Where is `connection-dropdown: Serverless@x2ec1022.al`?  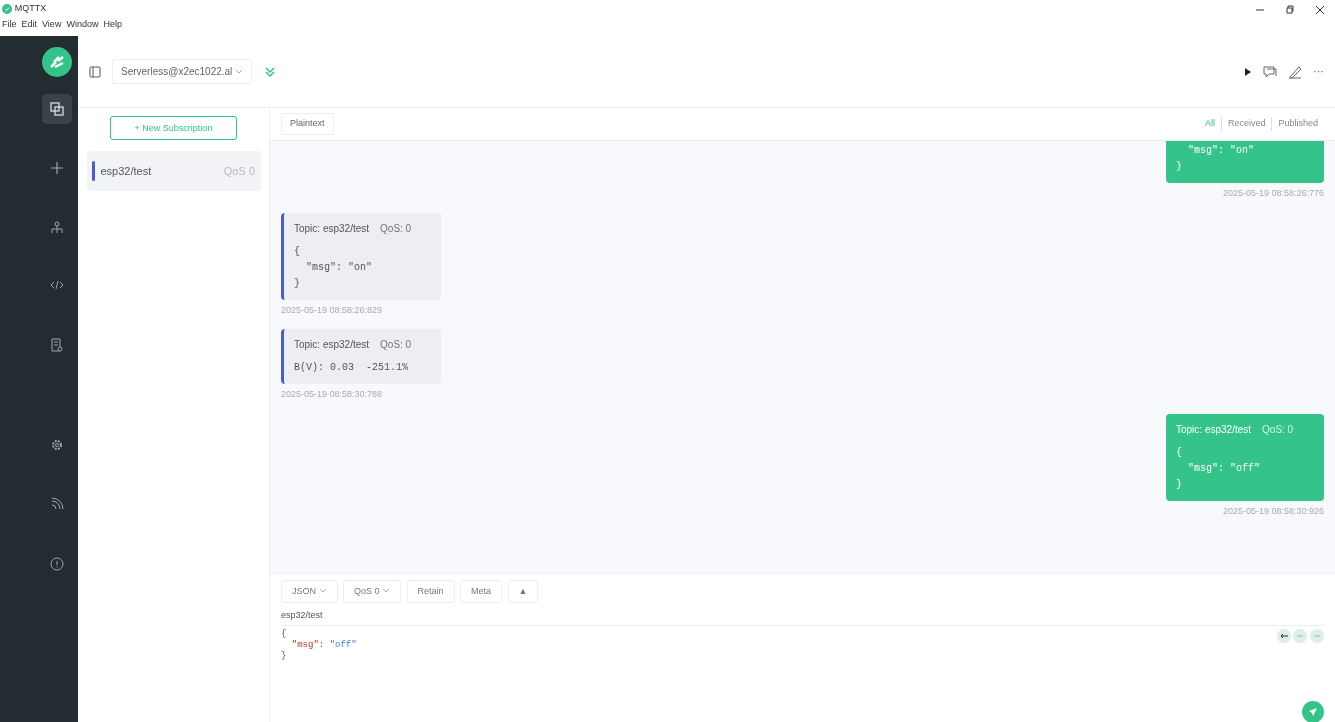 connection-dropdown: Serverless@x2ec1022.al is located at coordinates (182, 71).